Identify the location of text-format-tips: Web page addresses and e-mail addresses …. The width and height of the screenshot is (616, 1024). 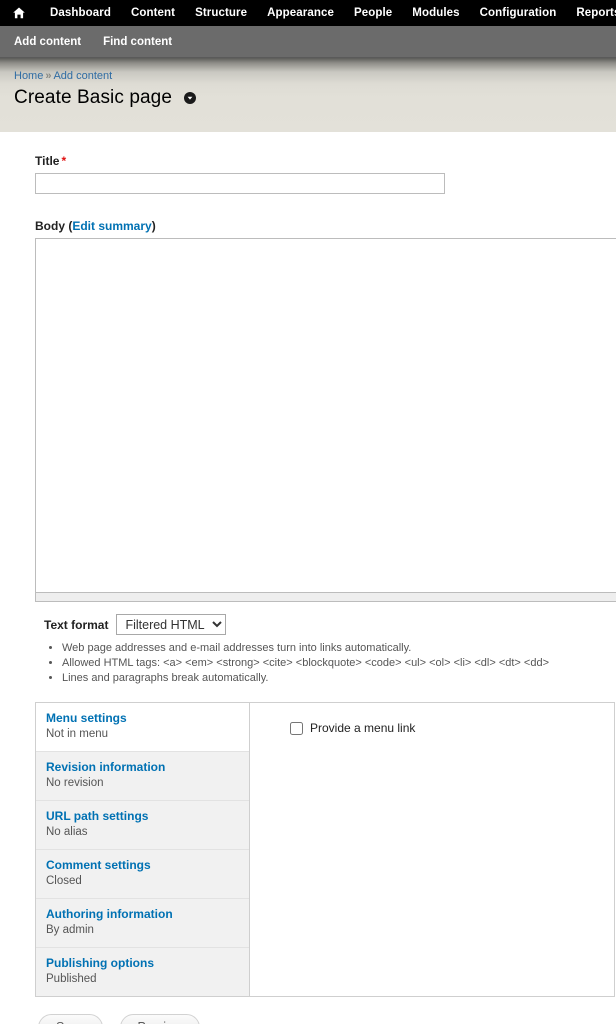
(330, 663).